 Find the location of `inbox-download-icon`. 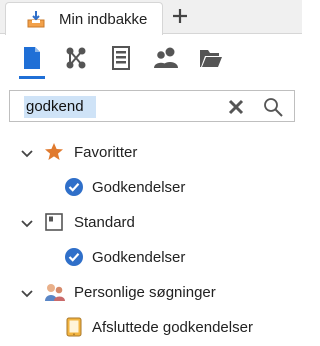

inbox-download-icon is located at coordinates (36, 19).